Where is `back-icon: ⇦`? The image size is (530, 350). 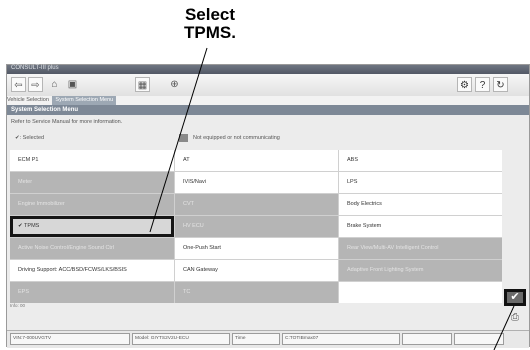 back-icon: ⇦ is located at coordinates (18, 84).